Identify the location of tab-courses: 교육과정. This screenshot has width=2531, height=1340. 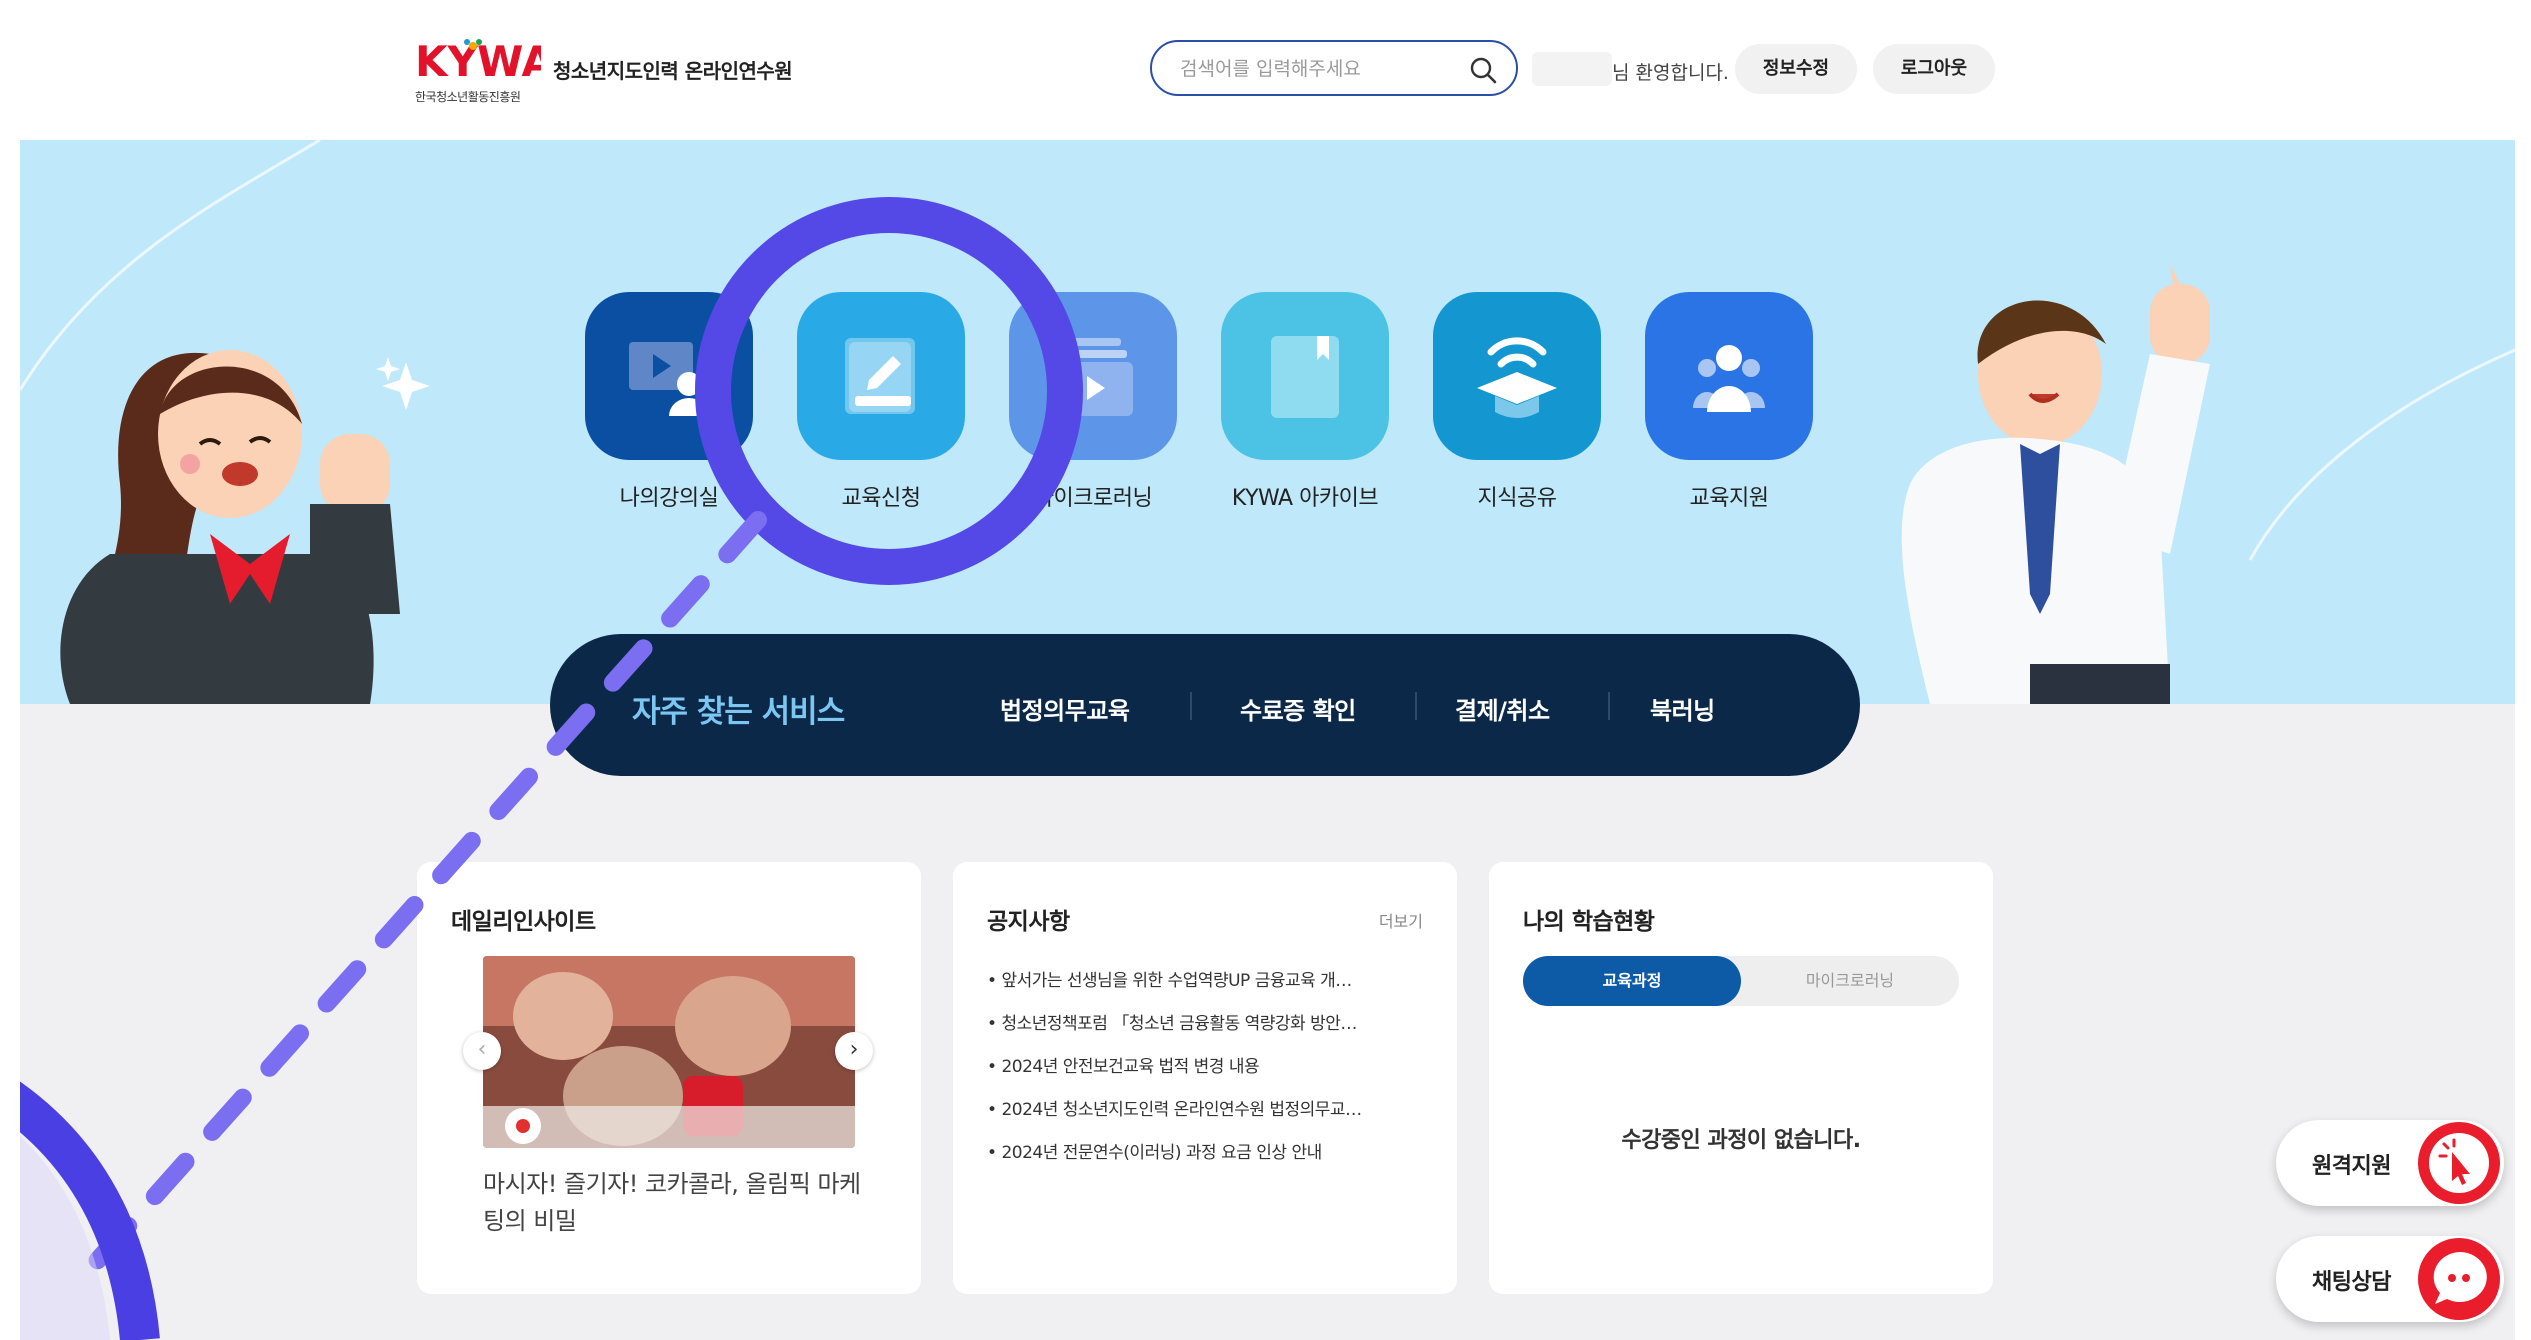
(1632, 981).